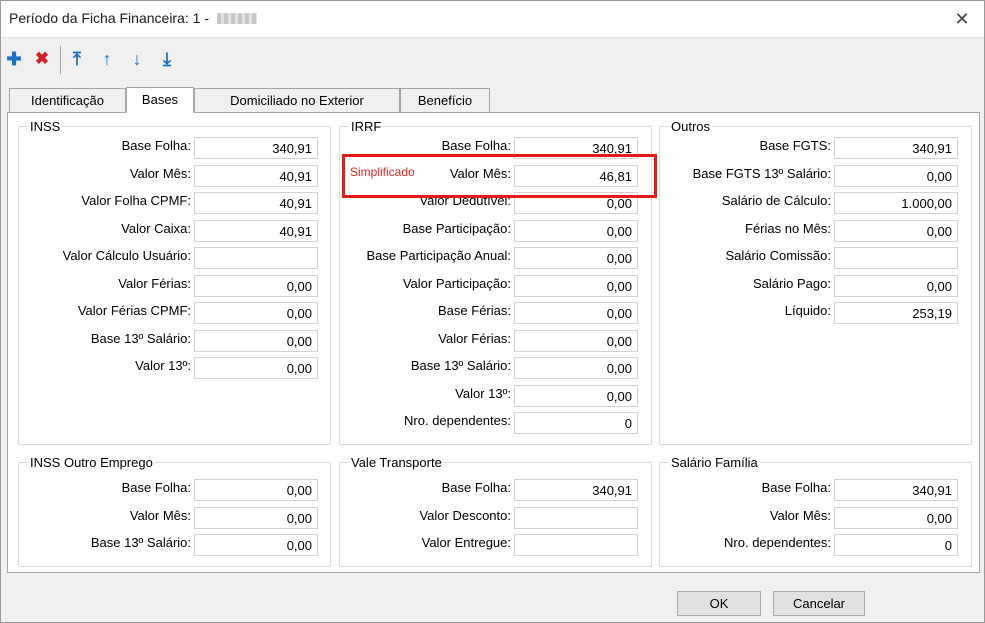 Image resolution: width=985 pixels, height=623 pixels. What do you see at coordinates (256, 231) in the screenshot?
I see `inss-valor-caixa-field: 40,91` at bounding box center [256, 231].